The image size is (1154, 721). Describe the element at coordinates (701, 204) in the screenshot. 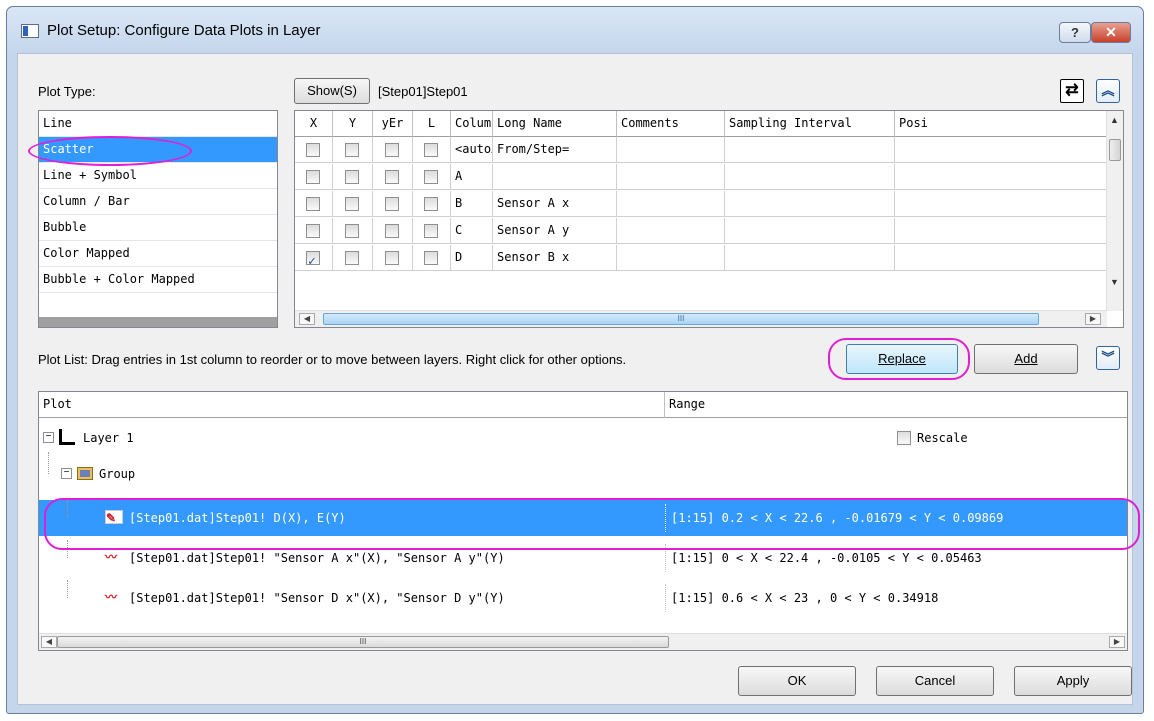

I see `column-row: B Sensor A x` at that location.